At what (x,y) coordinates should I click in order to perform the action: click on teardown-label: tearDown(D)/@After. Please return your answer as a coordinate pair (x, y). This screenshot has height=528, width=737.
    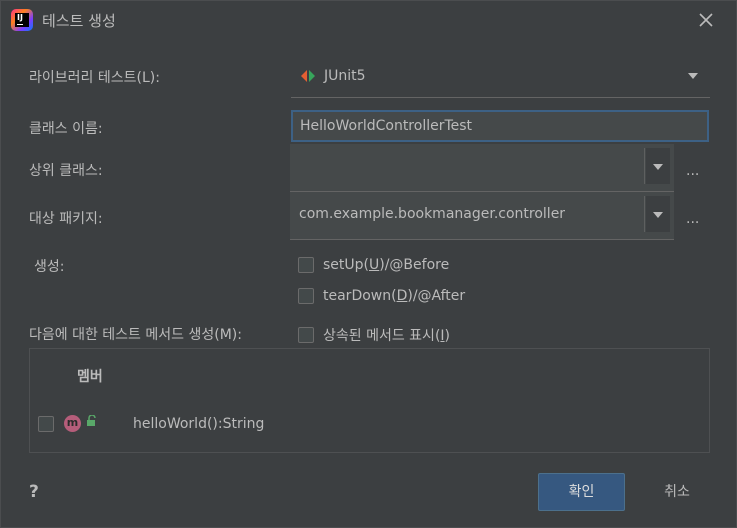
    Looking at the image, I should click on (394, 296).